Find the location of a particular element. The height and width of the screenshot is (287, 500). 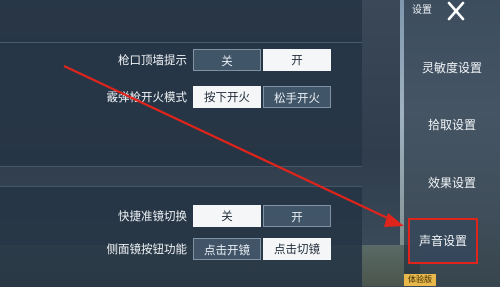

sidebar-item-sensitivity: 灵敏度设置 is located at coordinates (452, 68).